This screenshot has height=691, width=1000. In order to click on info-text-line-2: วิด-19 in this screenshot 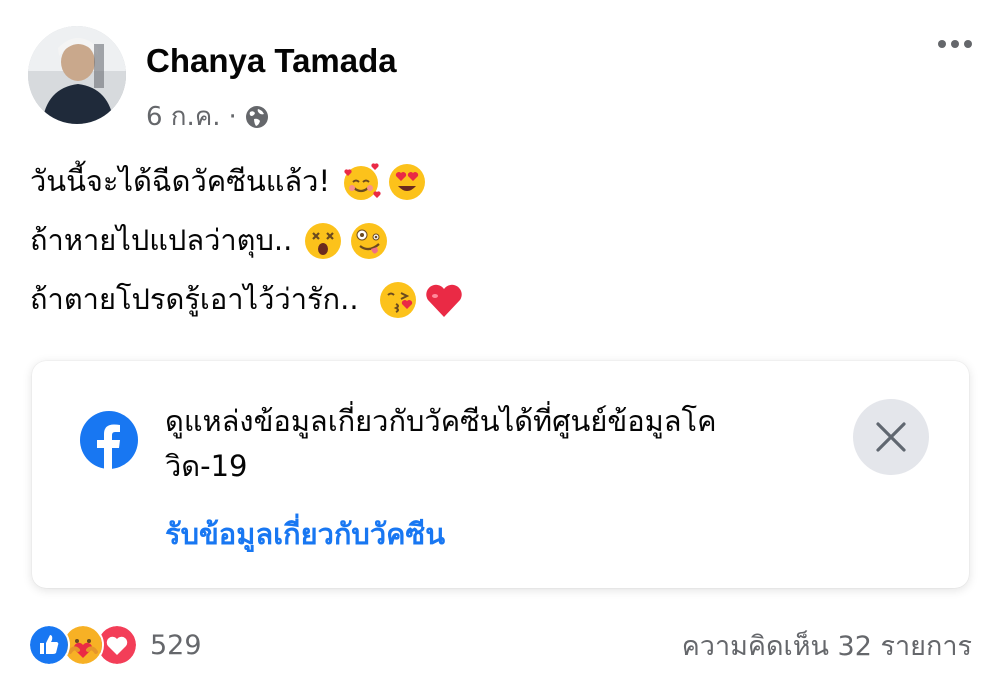, I will do `click(206, 466)`.